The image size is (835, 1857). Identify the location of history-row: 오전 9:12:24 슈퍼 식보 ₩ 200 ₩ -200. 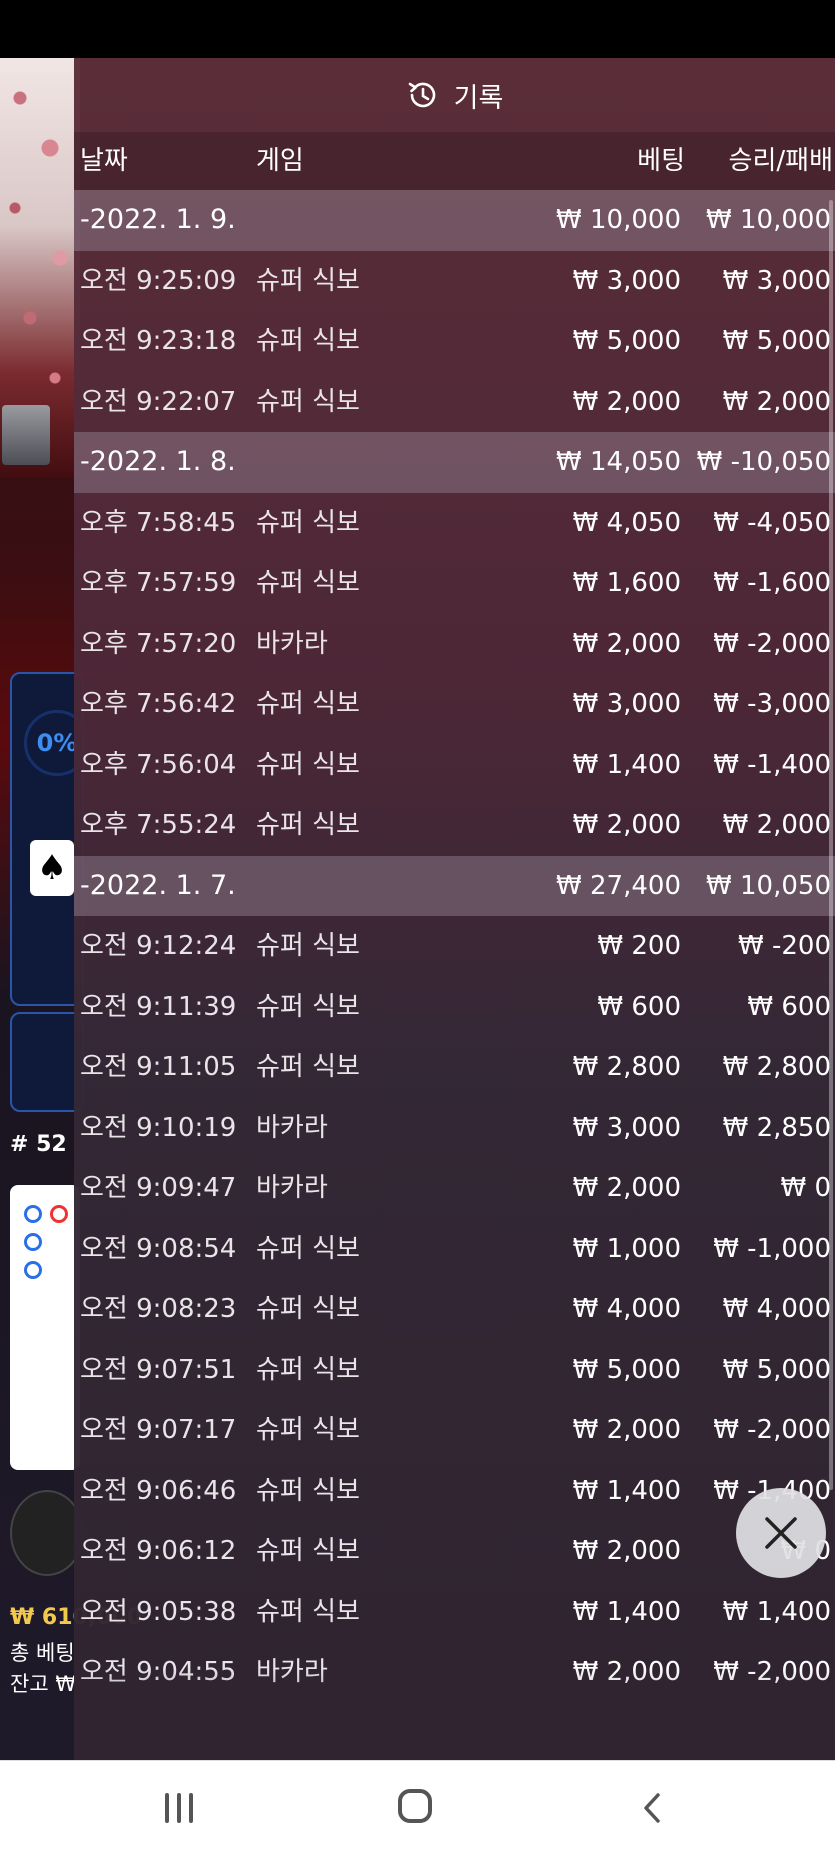
(454, 946).